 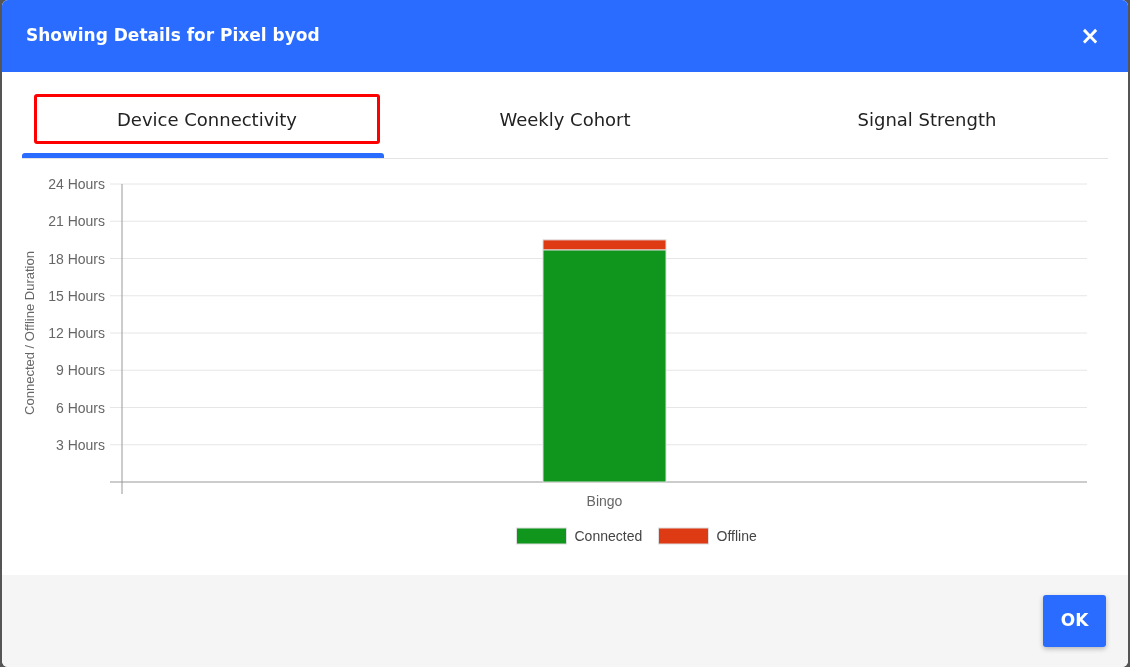 I want to click on tab: Device Connectivity, so click(x=207, y=119).